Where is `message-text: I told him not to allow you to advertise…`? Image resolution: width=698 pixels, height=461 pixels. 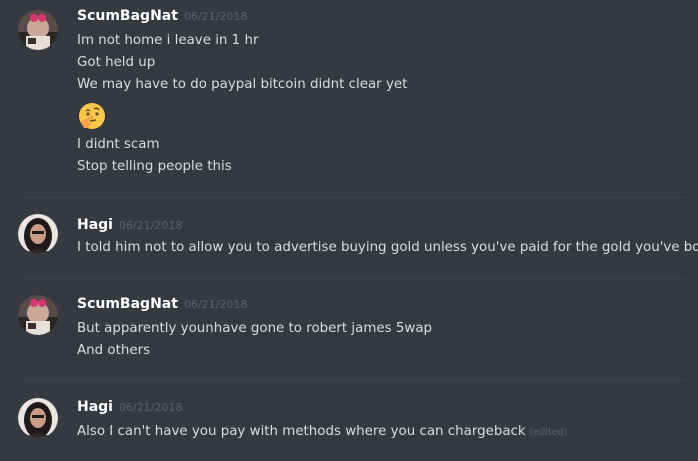 message-text: I told him not to allow you to advertise… is located at coordinates (387, 247).